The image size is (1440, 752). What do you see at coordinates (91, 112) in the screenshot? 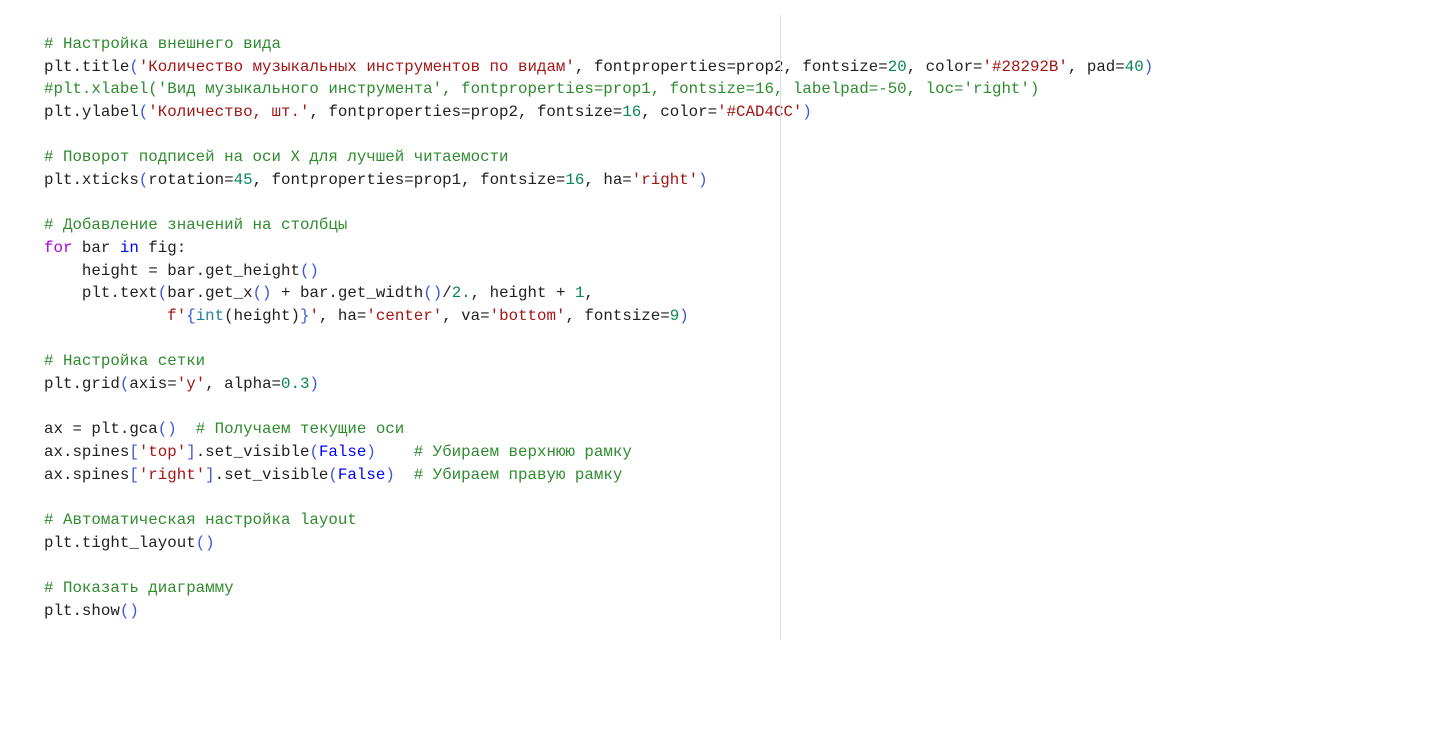
I see `code-token: plt.ylabel` at bounding box center [91, 112].